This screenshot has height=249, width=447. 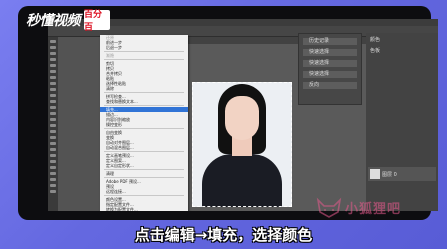 What do you see at coordinates (223, 235) in the screenshot?
I see `subtitle-caption: 点击编辑→填充，选择颜色` at bounding box center [223, 235].